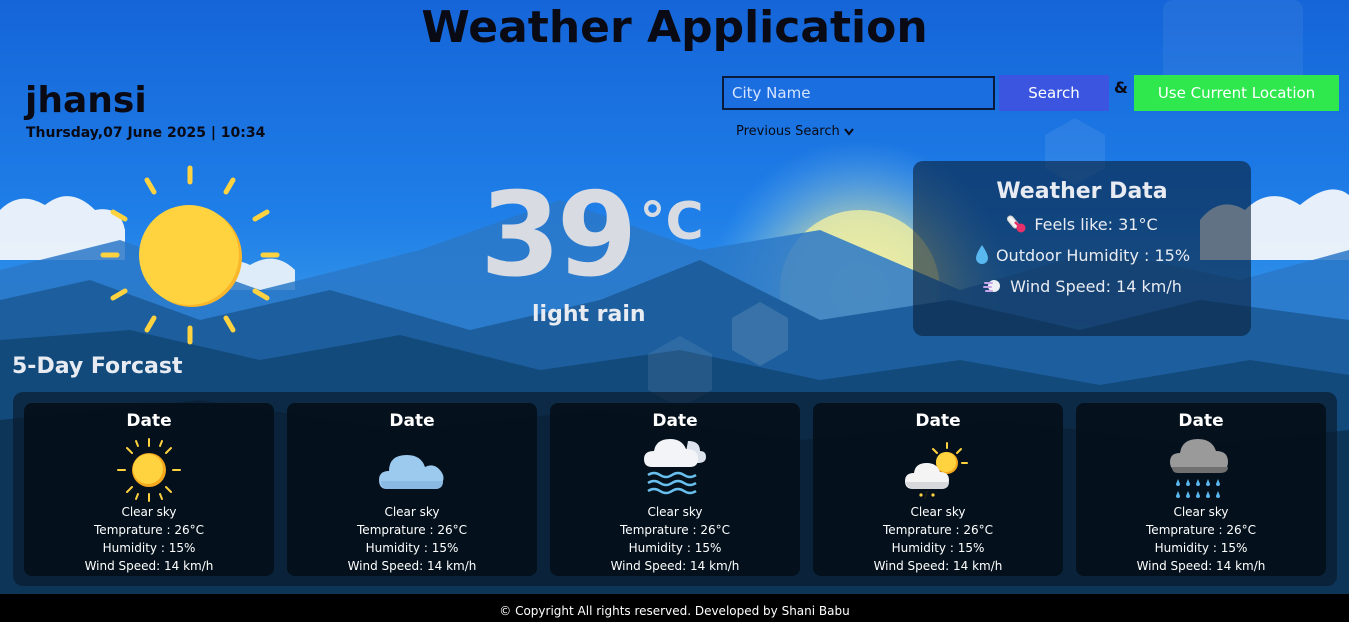 The width and height of the screenshot is (1349, 622). I want to click on wind-icon, so click(992, 286).